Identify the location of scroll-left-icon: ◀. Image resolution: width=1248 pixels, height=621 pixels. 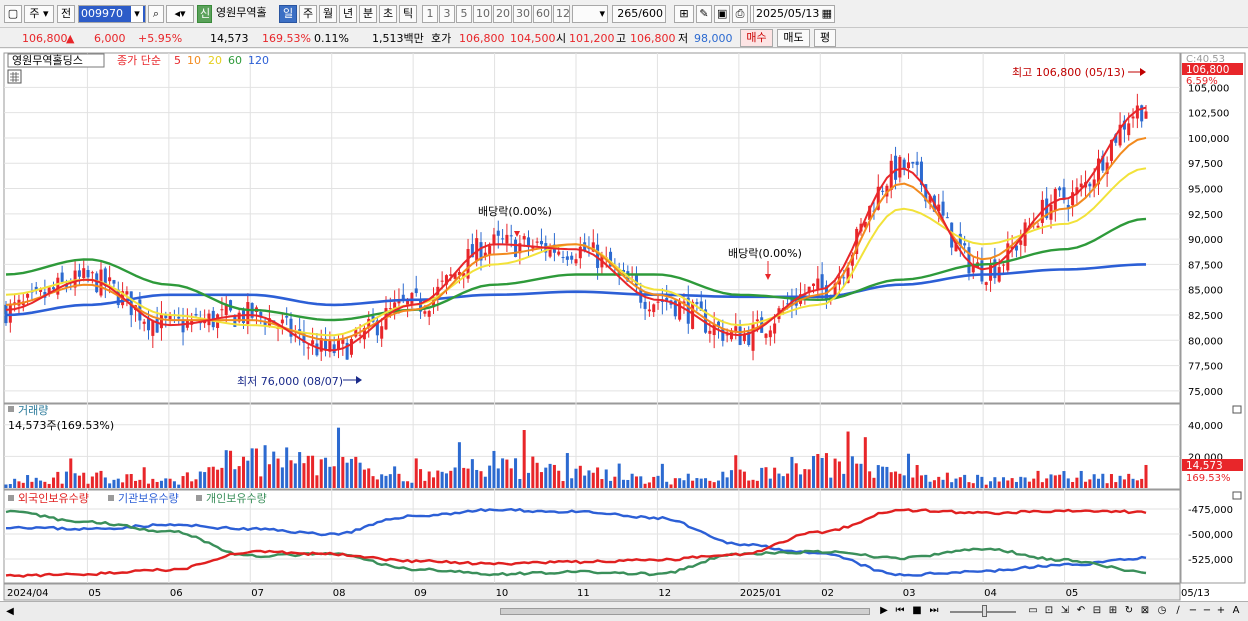
(10, 612).